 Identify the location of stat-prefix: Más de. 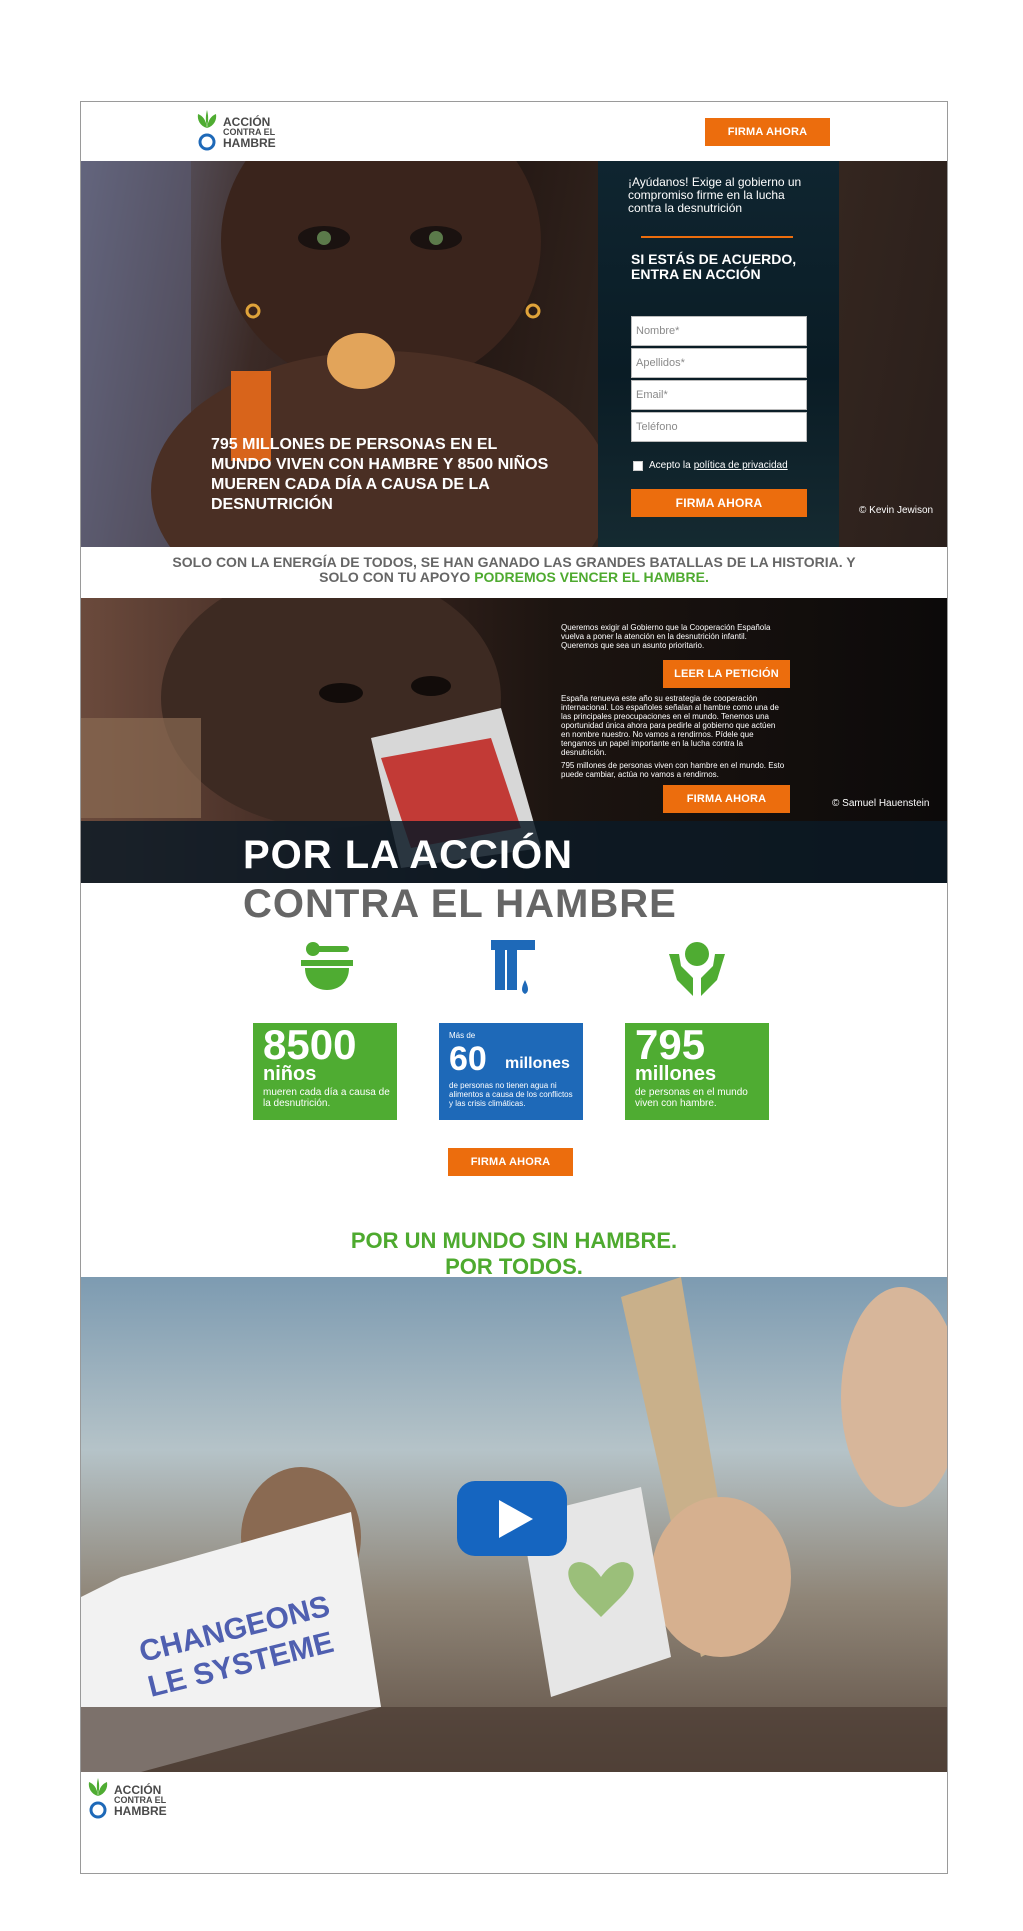
(462, 1035).